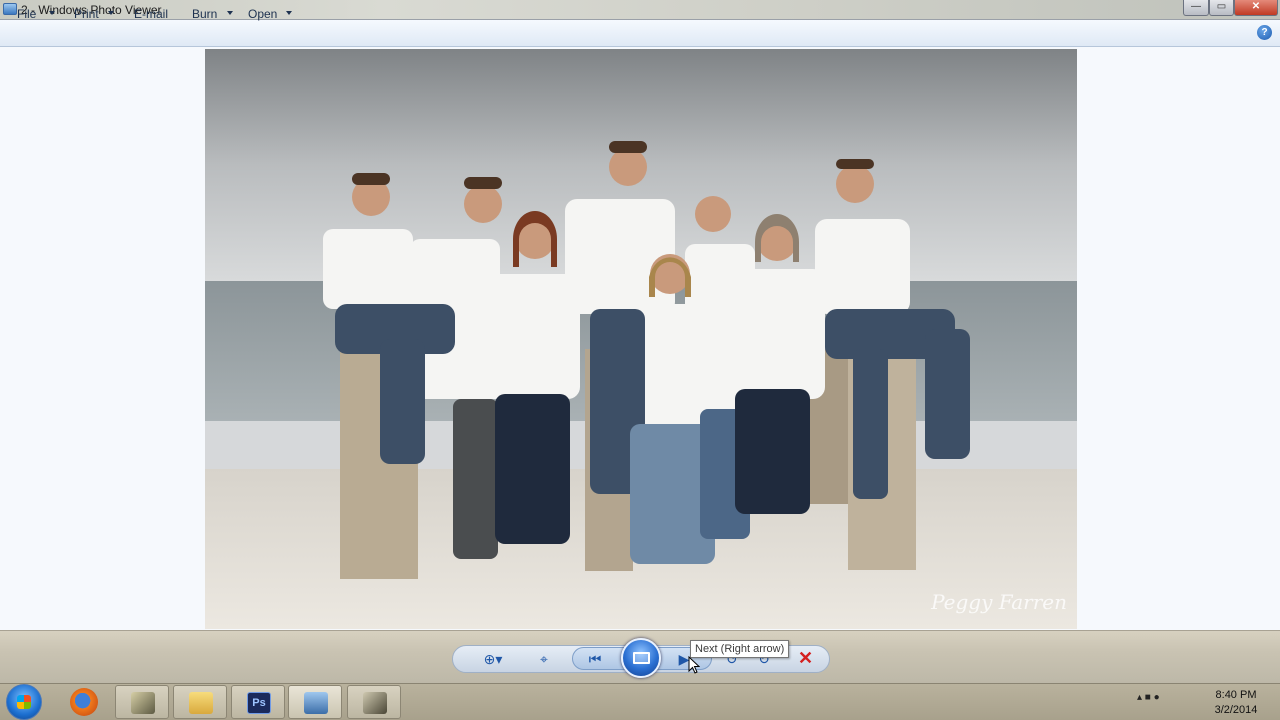 The image size is (1280, 720). I want to click on slideshow-button, so click(641, 658).